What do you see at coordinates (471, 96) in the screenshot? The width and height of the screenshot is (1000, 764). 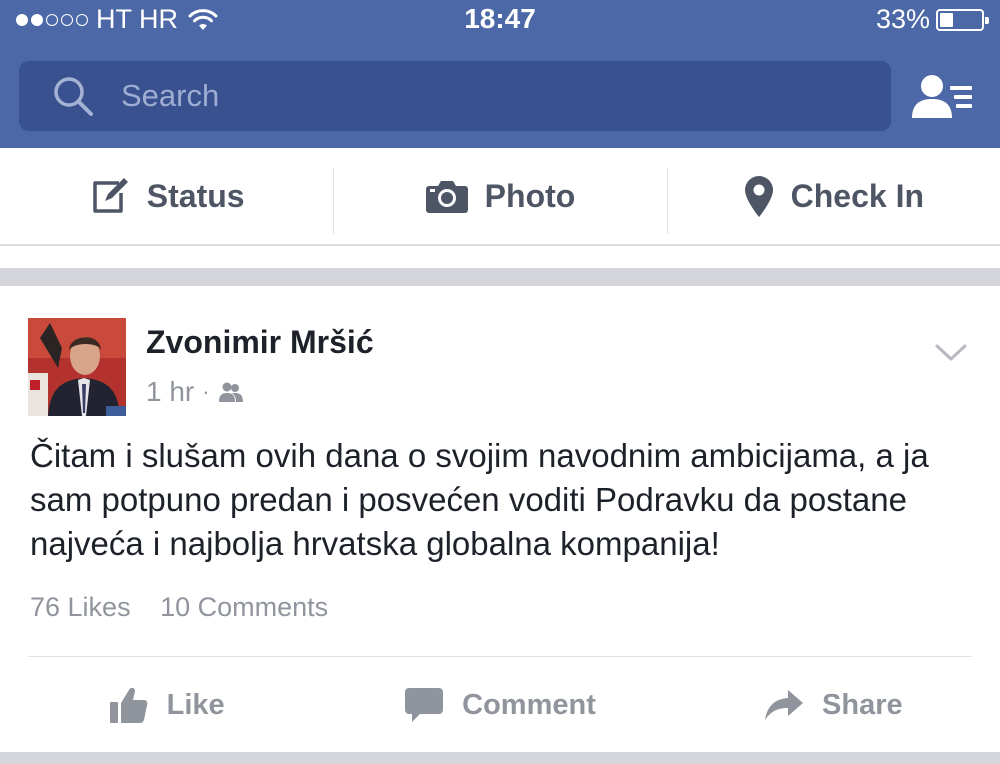 I see `search-input` at bounding box center [471, 96].